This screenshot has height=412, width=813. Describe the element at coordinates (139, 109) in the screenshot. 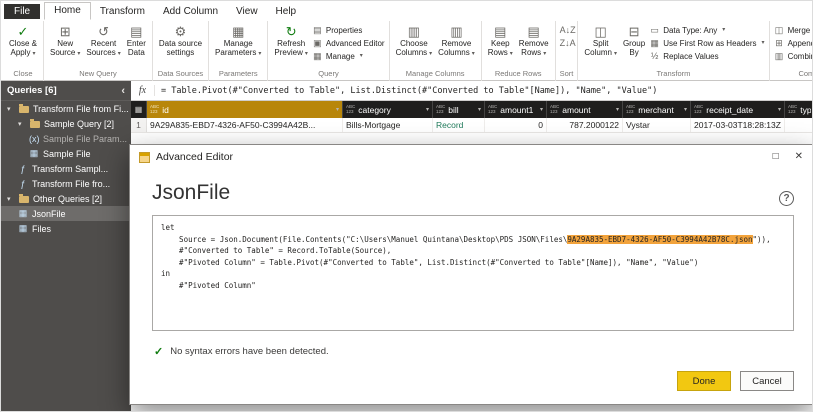

I see `select-all-corner: ▦` at that location.